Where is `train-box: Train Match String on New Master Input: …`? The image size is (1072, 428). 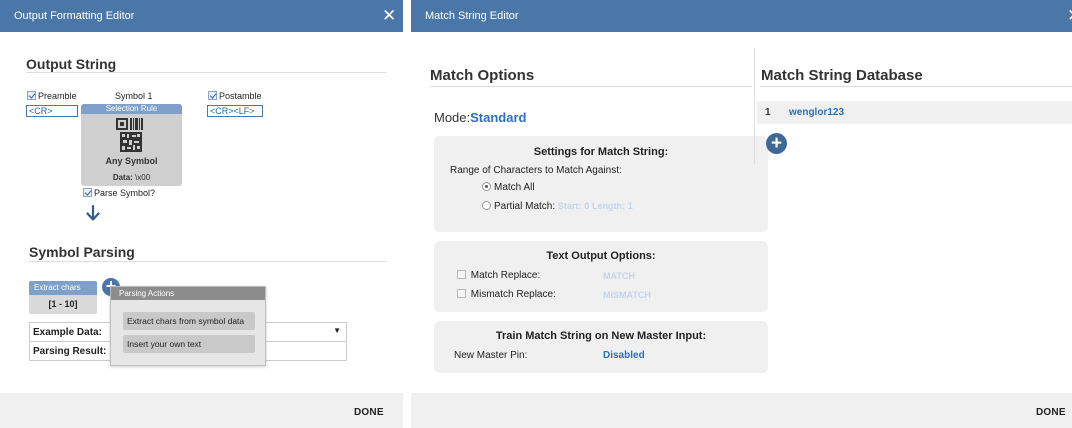
train-box: Train Match String on New Master Input: … is located at coordinates (601, 347).